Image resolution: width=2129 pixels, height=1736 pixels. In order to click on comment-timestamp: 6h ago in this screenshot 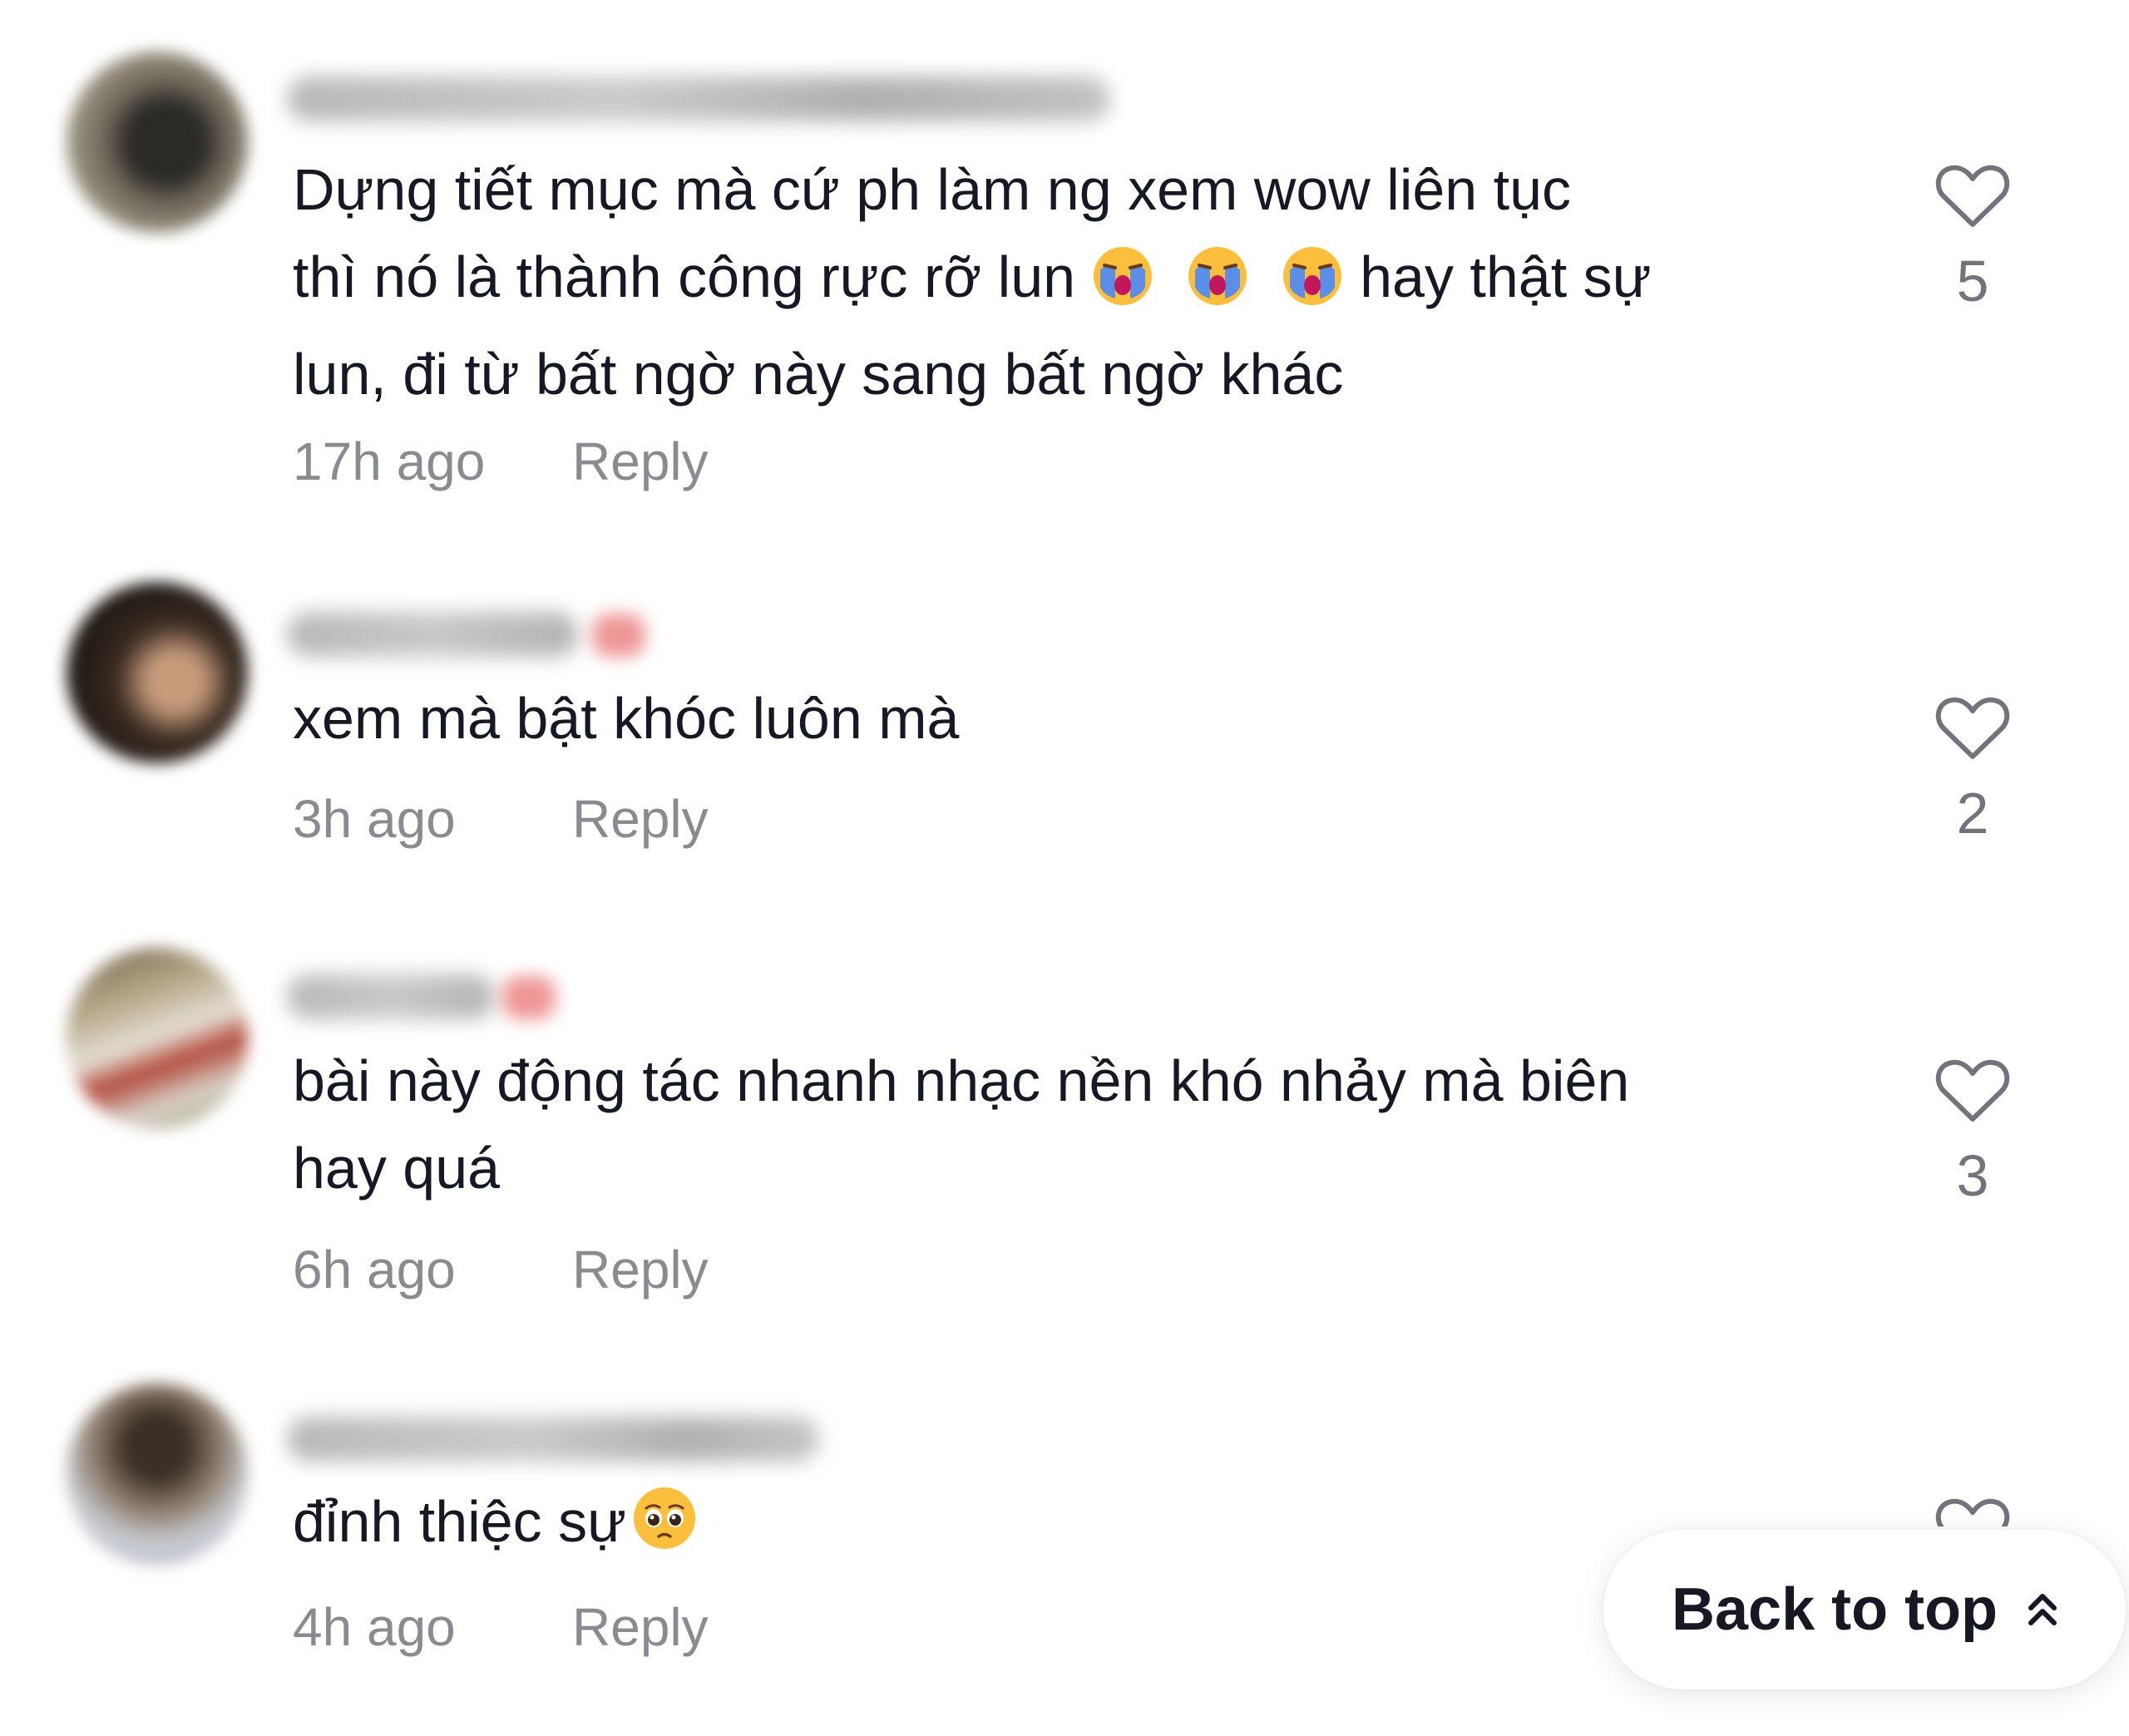, I will do `click(374, 1270)`.